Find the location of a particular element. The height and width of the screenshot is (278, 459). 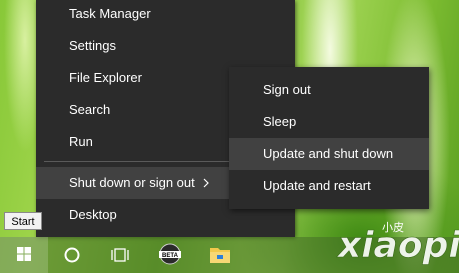

cortana-button is located at coordinates (72, 255).